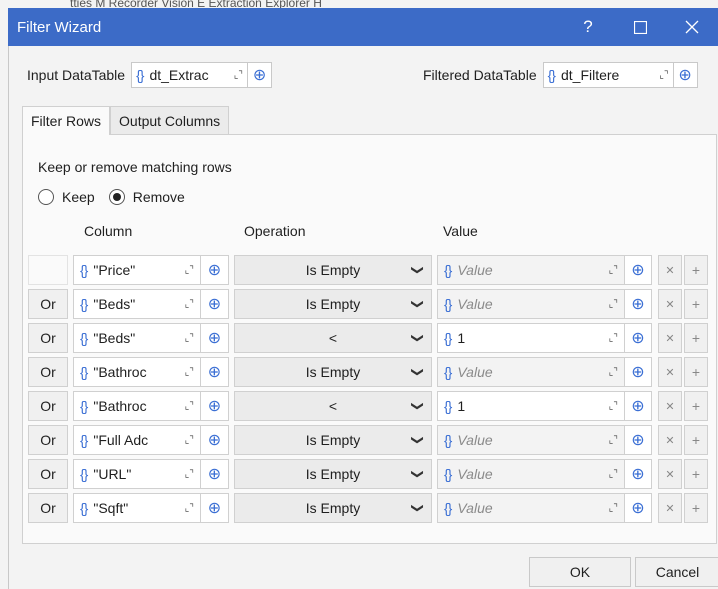  Describe the element at coordinates (676, 572) in the screenshot. I see `cancel-button: Cancel` at that location.